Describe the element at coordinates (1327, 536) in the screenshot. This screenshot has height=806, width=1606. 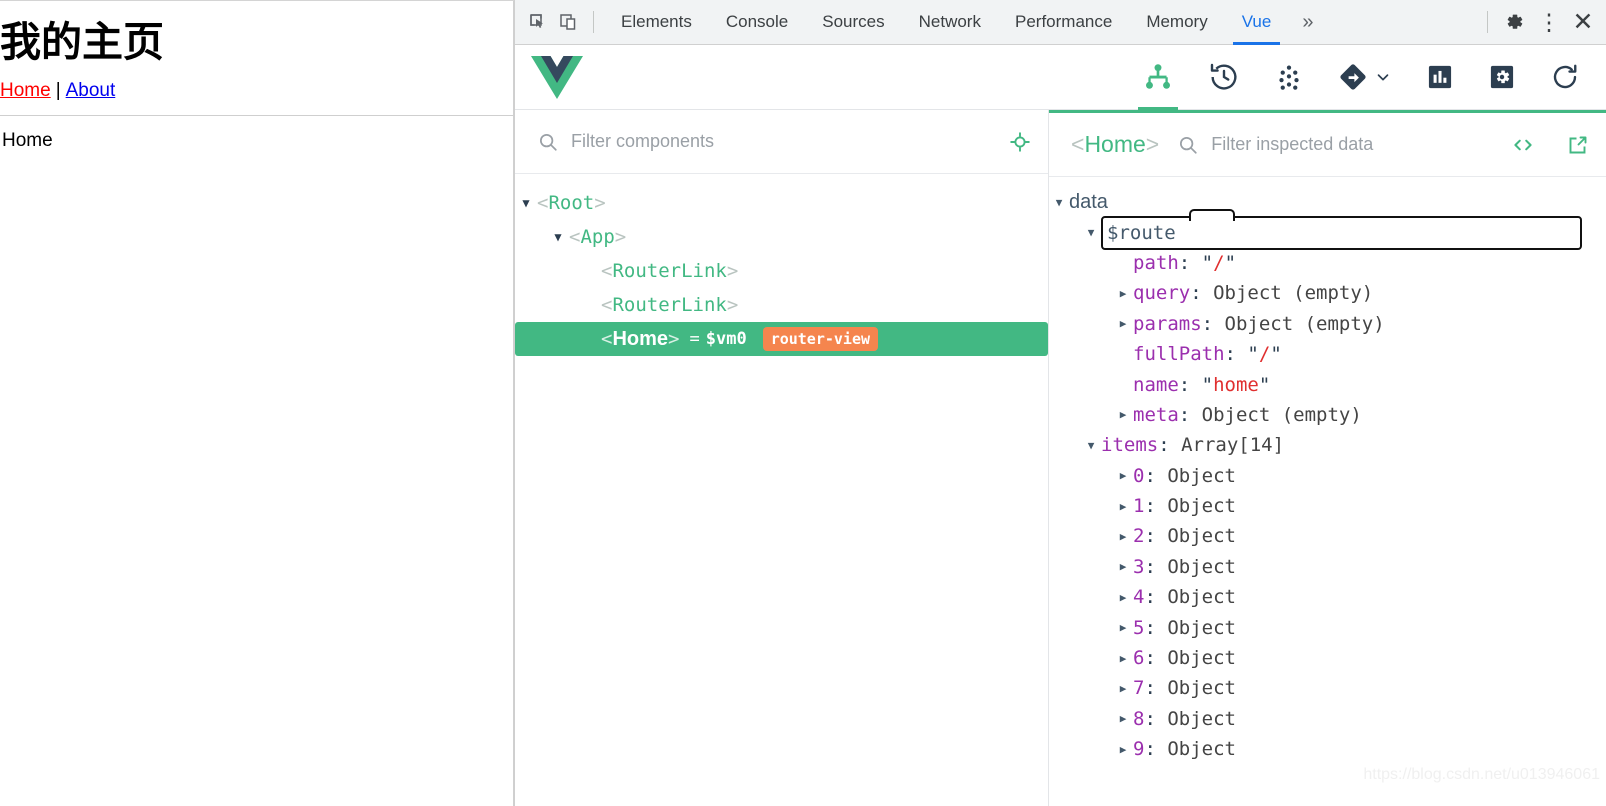
I see `data-row-item-2: ▶ 2: Object` at that location.